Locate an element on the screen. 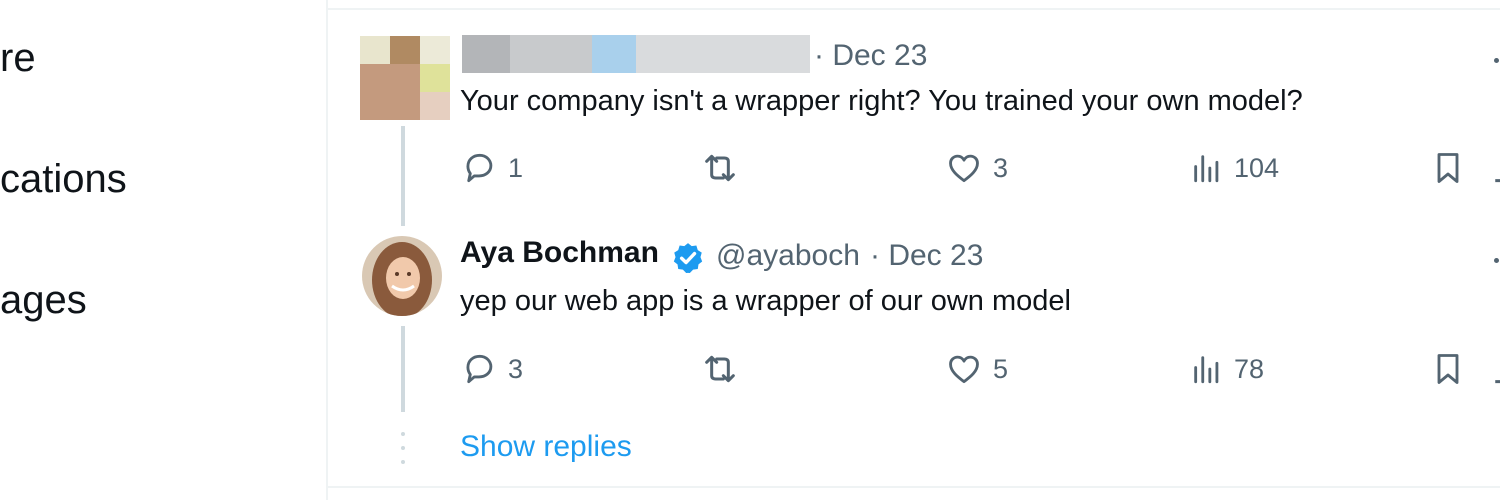 The image size is (1500, 500). profile-photo is located at coordinates (402, 276).